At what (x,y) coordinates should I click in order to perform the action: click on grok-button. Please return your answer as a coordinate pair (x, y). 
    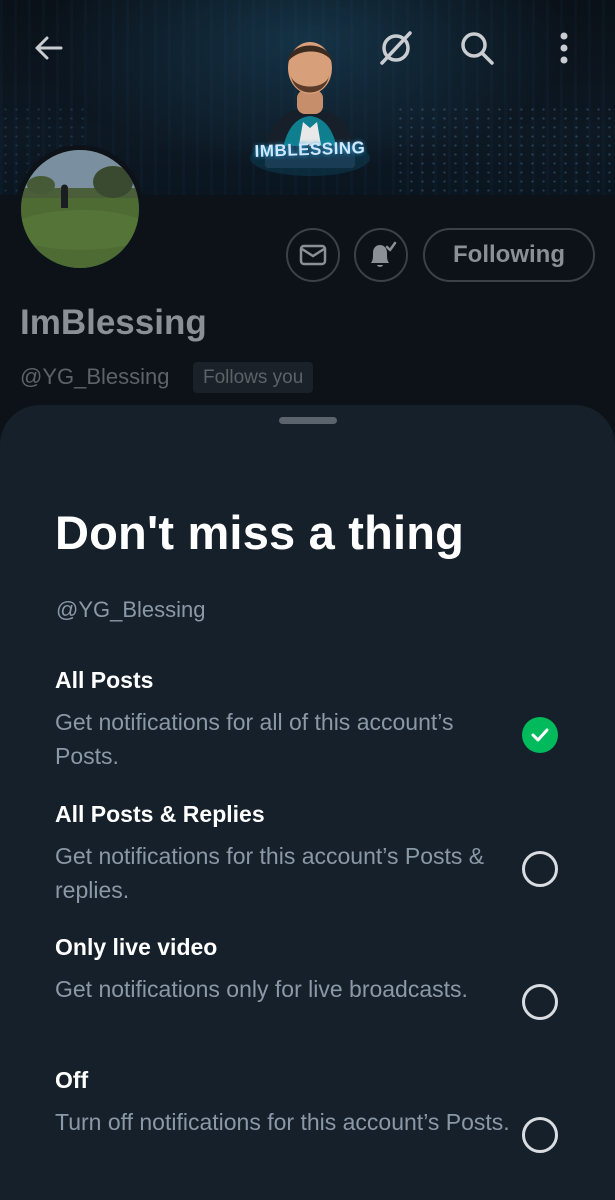
    Looking at the image, I should click on (396, 48).